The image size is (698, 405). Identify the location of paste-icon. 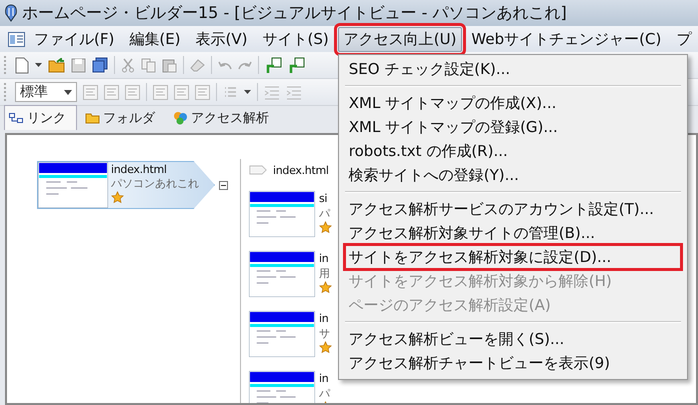
(169, 65).